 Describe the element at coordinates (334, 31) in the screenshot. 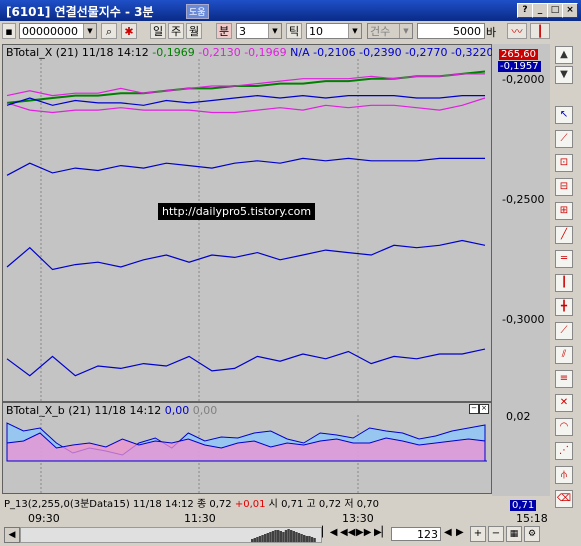

I see `tick-select: 10 ▼` at that location.